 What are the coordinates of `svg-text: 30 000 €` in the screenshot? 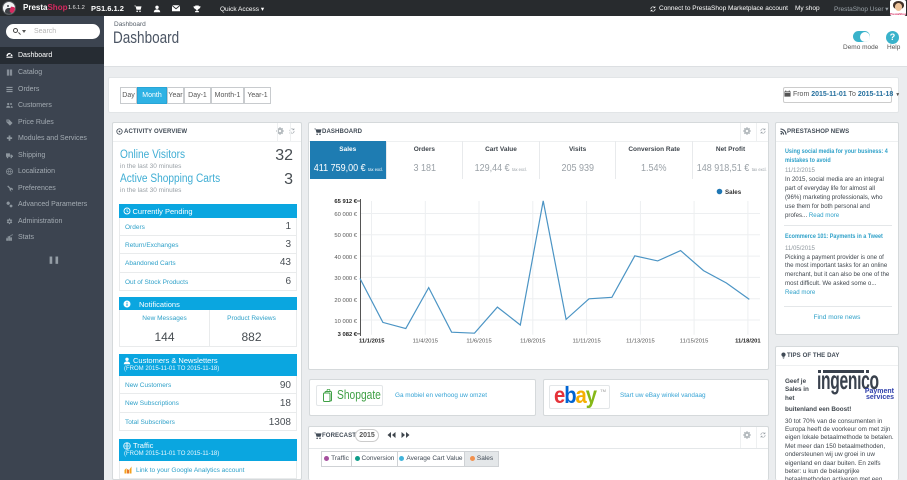 It's located at (345, 279).